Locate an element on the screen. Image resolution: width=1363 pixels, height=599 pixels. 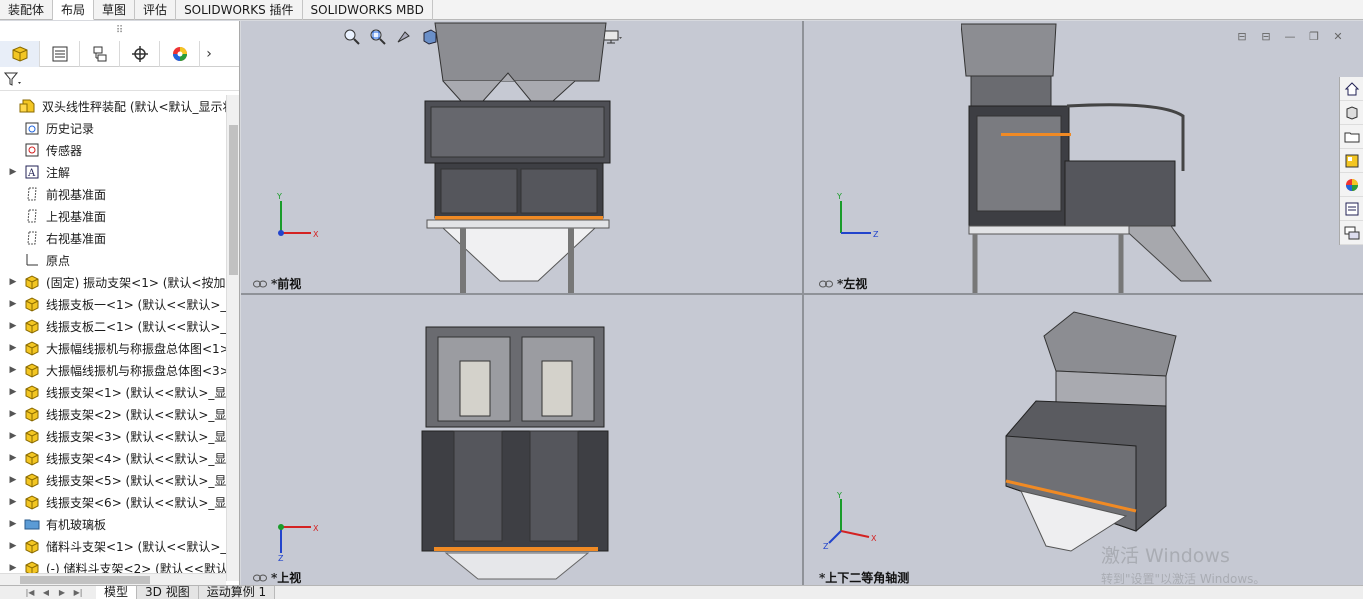
tree-item: 右视基准面 is located at coordinates (113, 238).